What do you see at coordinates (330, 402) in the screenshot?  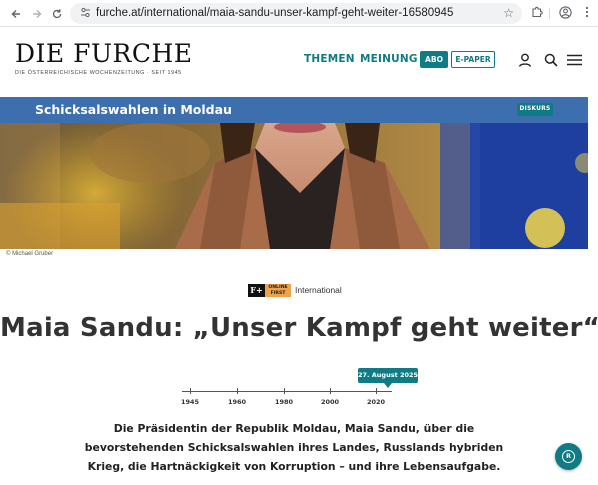 I see `timeline-year: 2000` at bounding box center [330, 402].